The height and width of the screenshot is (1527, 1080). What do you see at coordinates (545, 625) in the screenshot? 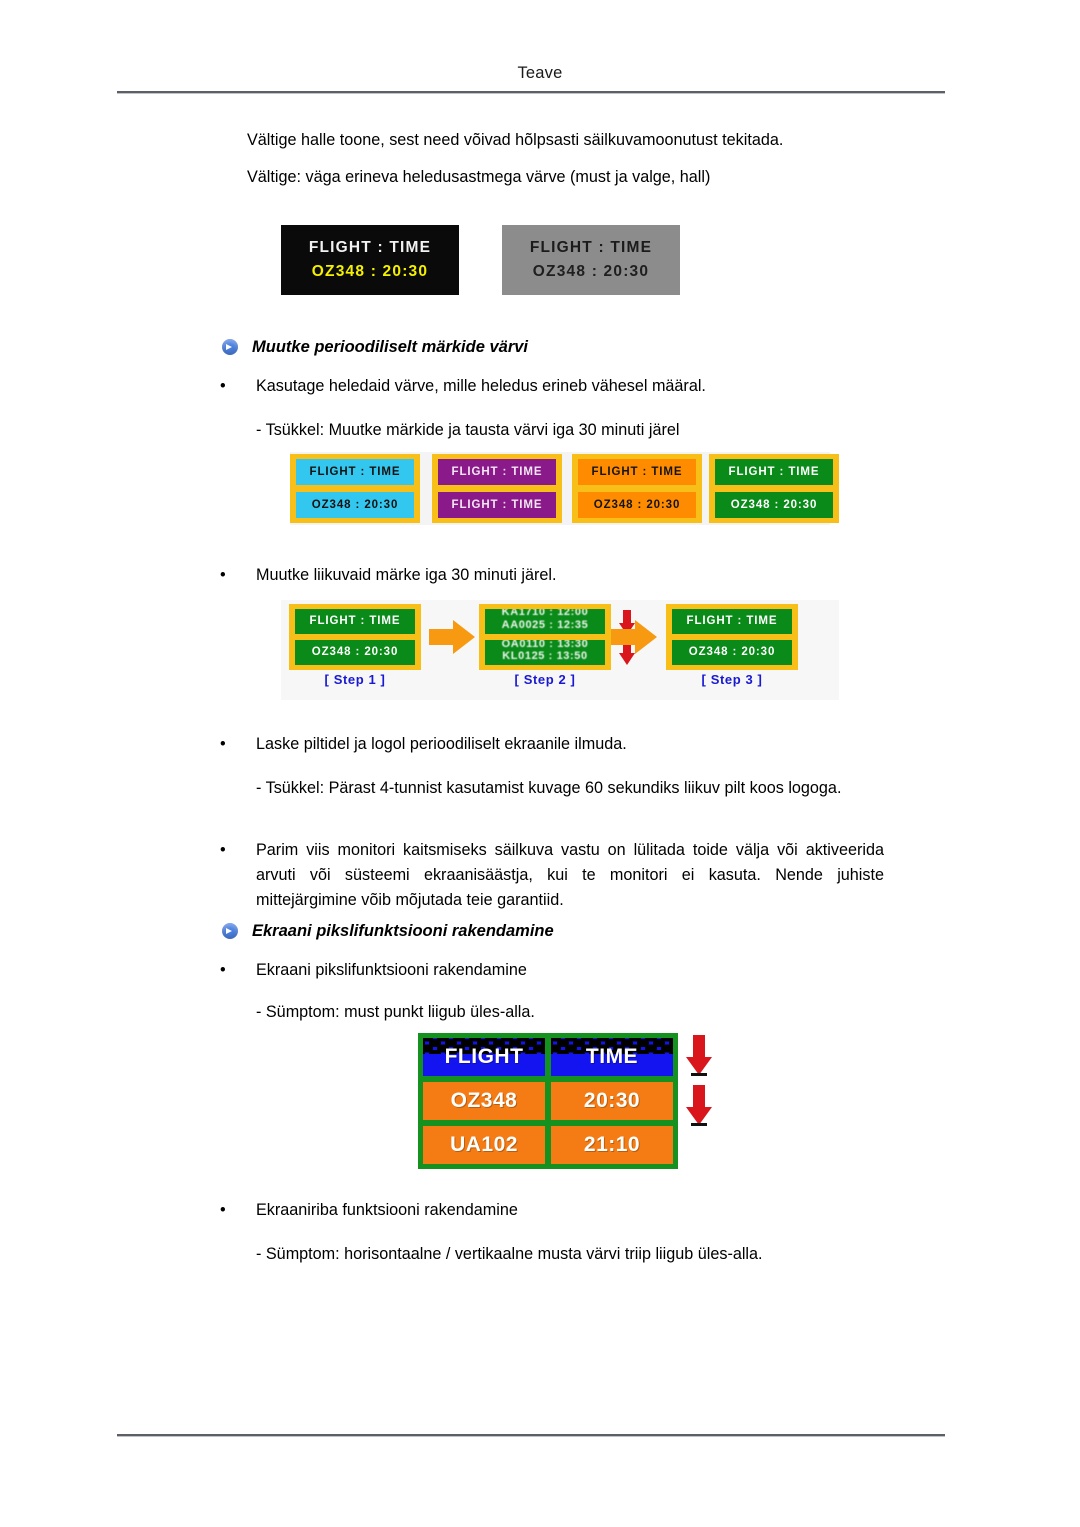
I see `step2-row1-line2: AA0025 : 12:35` at bounding box center [545, 625].